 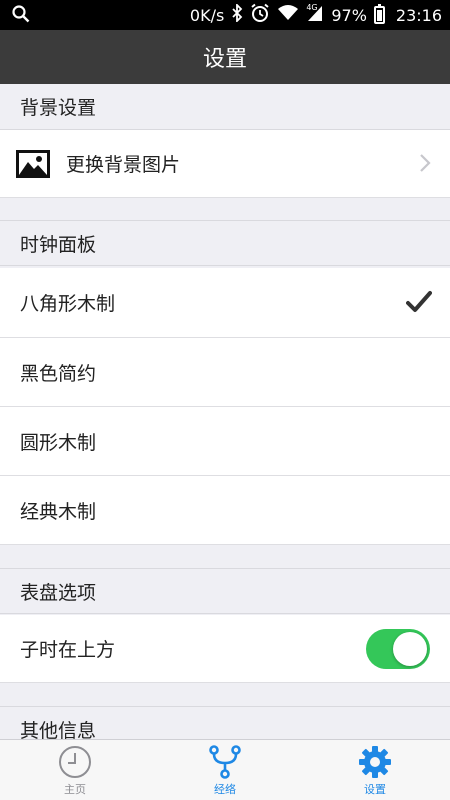 What do you see at coordinates (225, 591) in the screenshot?
I see `section-header-dial-options: 表盘选项` at bounding box center [225, 591].